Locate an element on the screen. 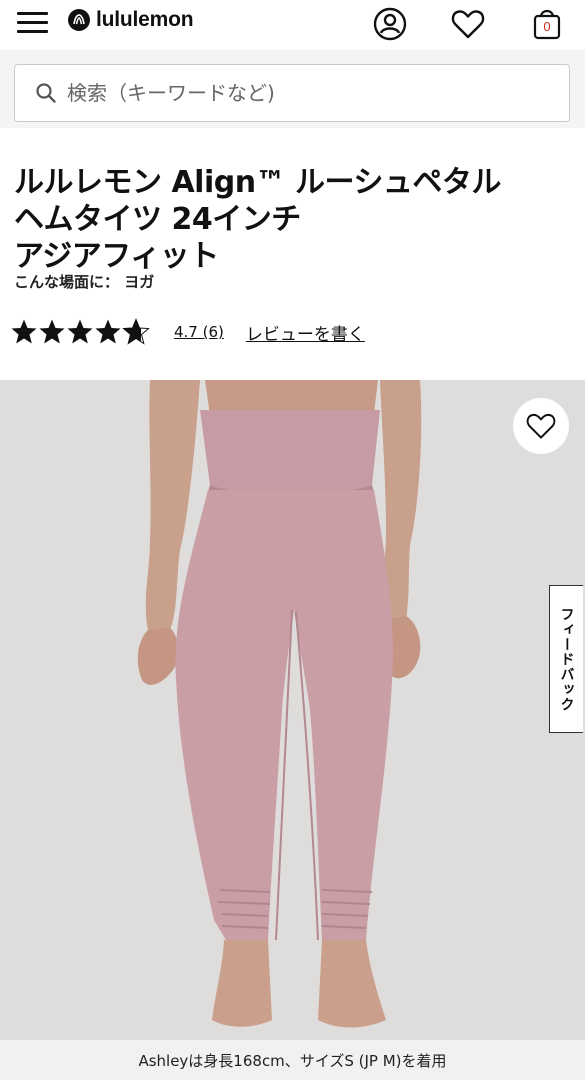  product-title: ルルレモン Align™ ルーシュペタル ヘムタイツ 24インチ アジアフィット is located at coordinates (294, 219).